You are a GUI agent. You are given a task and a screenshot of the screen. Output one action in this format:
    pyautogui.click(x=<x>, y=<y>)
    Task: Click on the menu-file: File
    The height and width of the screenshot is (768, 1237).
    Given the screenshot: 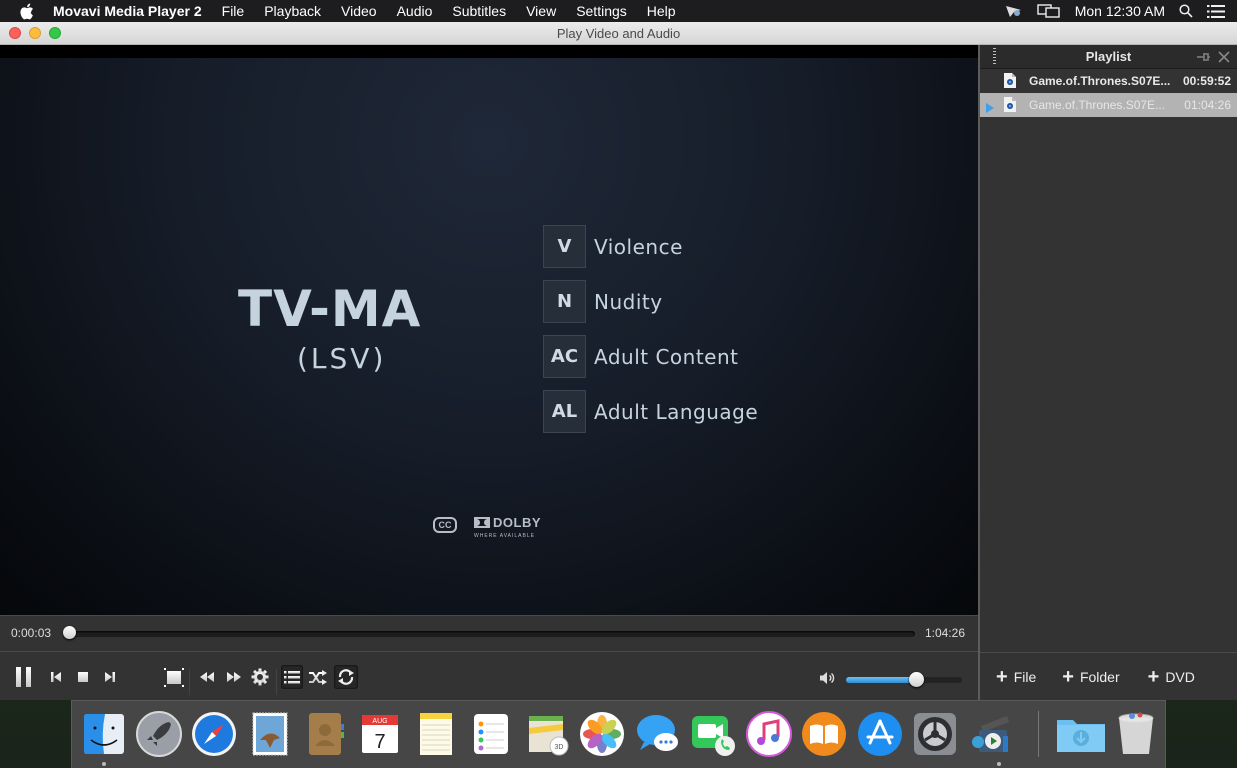 What is the action you would take?
    pyautogui.click(x=233, y=11)
    